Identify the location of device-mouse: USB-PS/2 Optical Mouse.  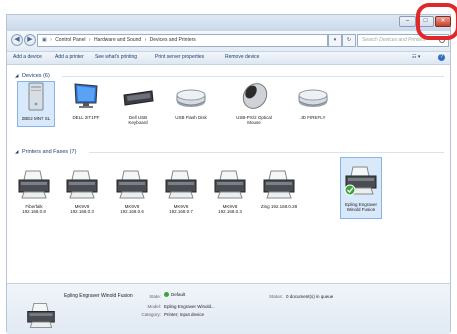
(254, 103).